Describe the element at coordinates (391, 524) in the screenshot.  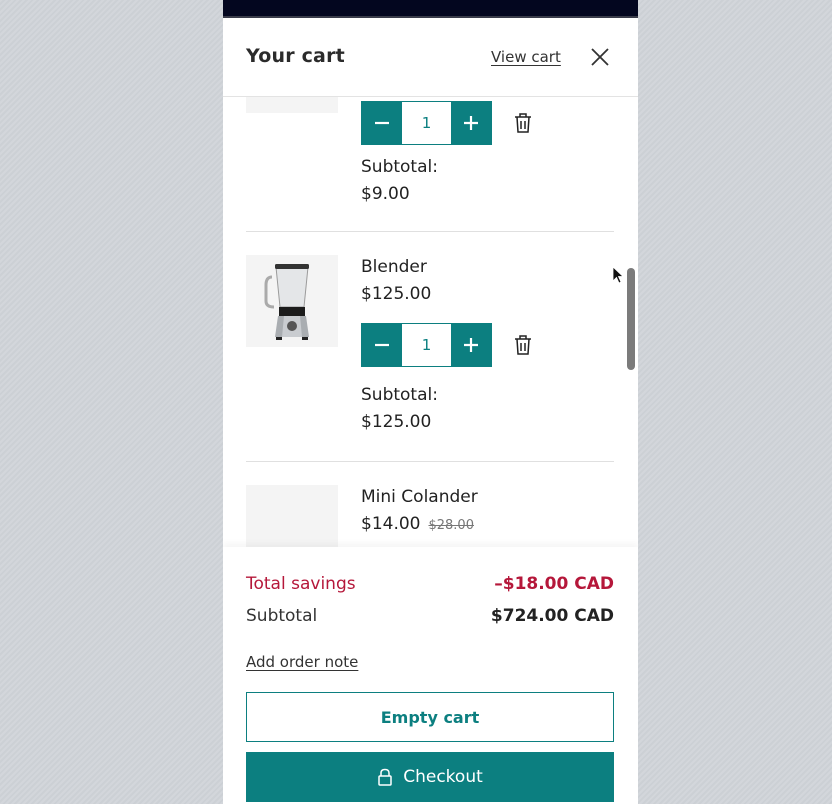
I see `sale-price: $14.00` at that location.